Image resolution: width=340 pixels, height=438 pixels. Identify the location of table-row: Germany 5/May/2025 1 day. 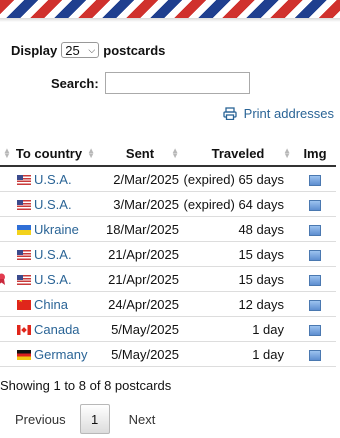
(168, 354).